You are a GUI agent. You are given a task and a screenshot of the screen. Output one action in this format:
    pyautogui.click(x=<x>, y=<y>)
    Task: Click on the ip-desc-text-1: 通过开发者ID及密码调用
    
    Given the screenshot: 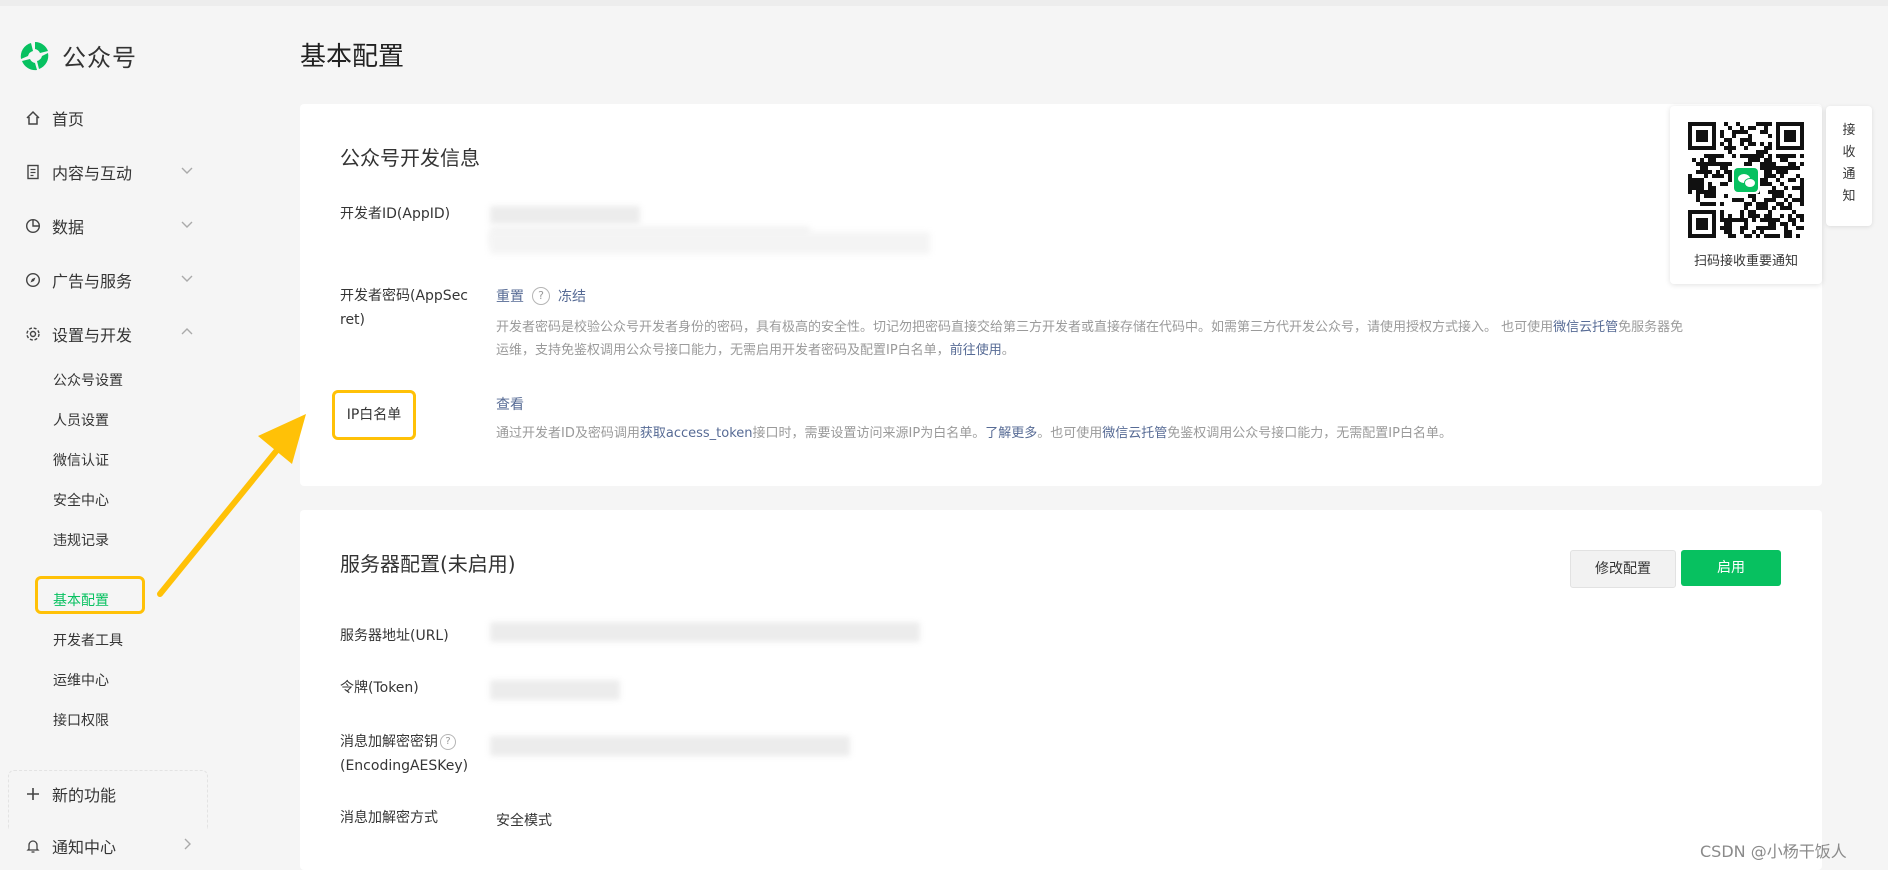 What is the action you would take?
    pyautogui.click(x=568, y=433)
    